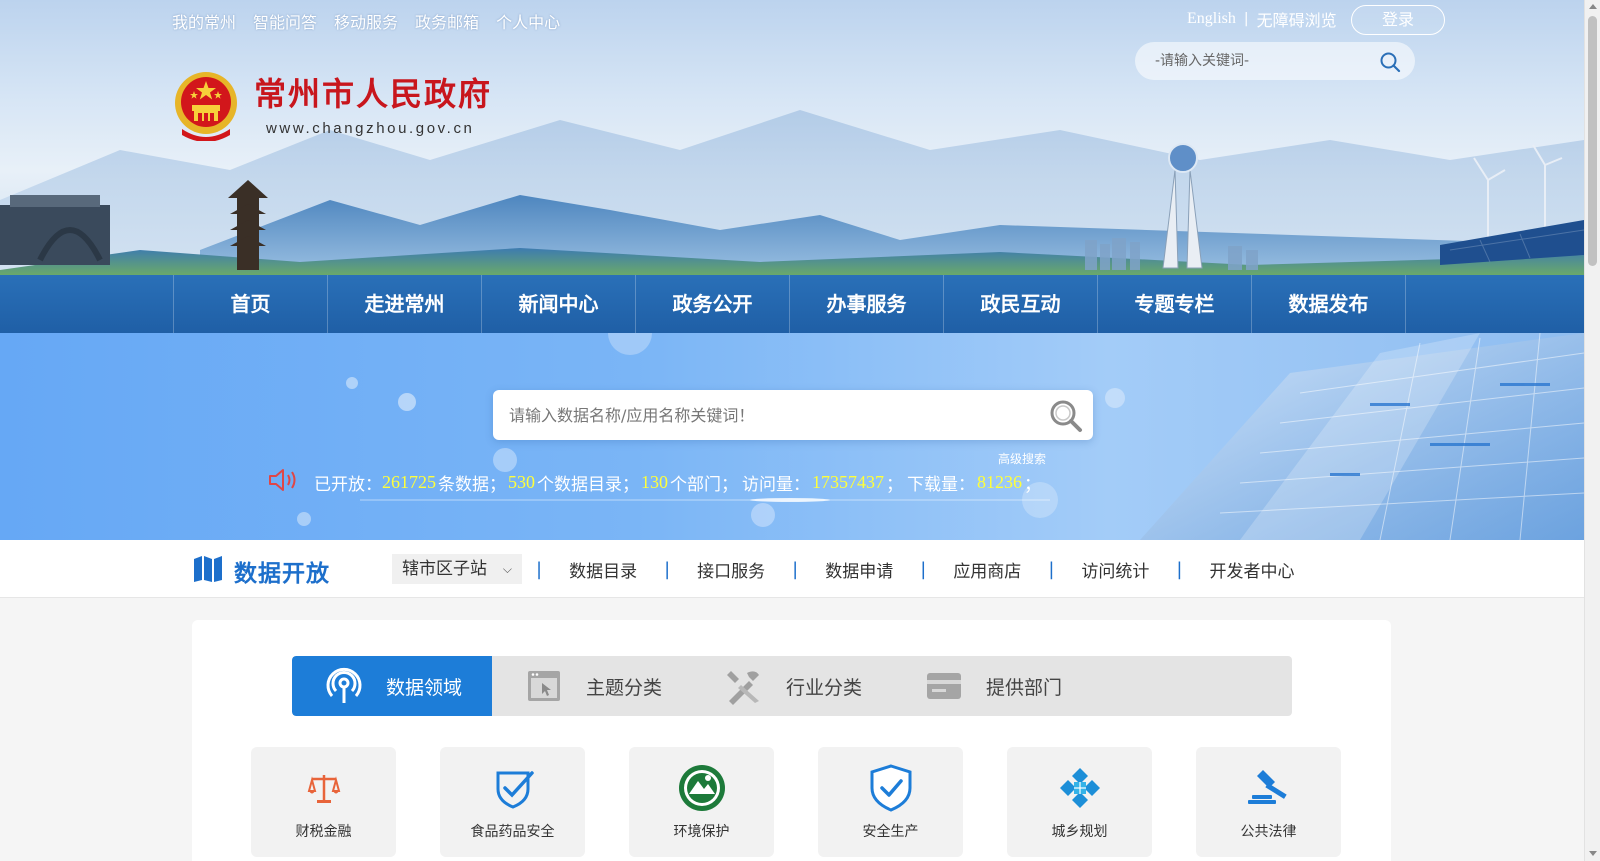 This screenshot has width=1600, height=861. I want to click on category-label: 城乡规划, so click(1079, 832).